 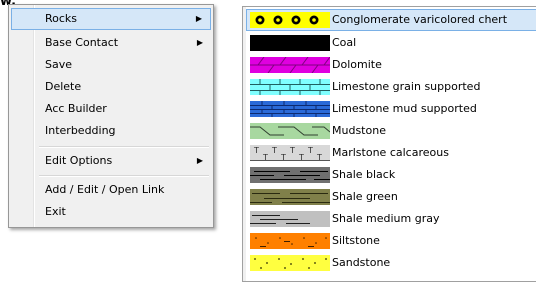 I want to click on rock-item-dolomite: Dolomite, so click(x=391, y=65).